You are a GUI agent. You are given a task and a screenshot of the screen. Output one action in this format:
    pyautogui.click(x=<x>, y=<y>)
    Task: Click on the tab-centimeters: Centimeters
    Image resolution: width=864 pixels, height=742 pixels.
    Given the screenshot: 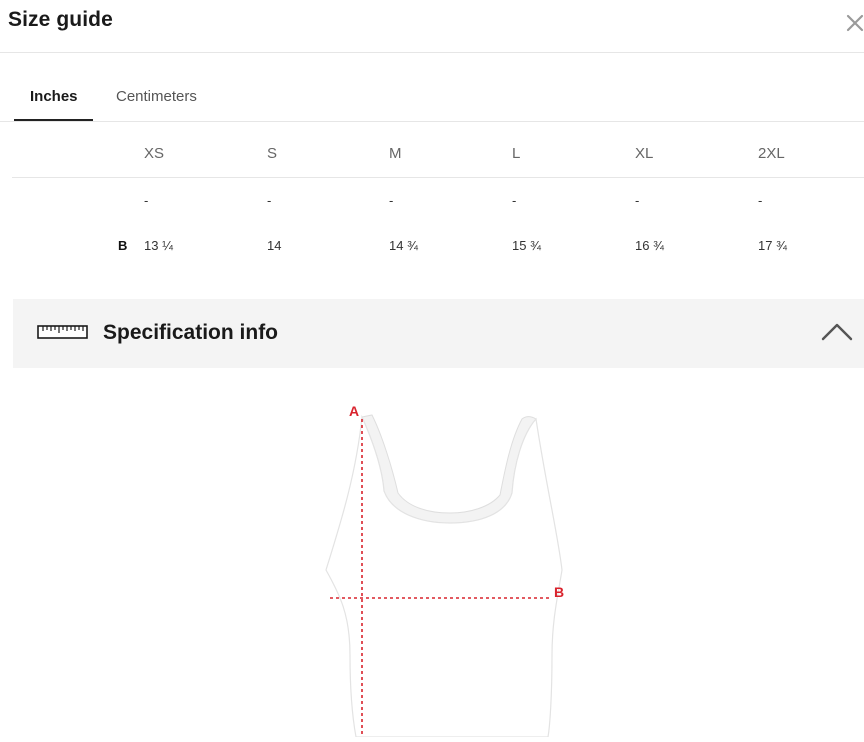 What is the action you would take?
    pyautogui.click(x=156, y=96)
    